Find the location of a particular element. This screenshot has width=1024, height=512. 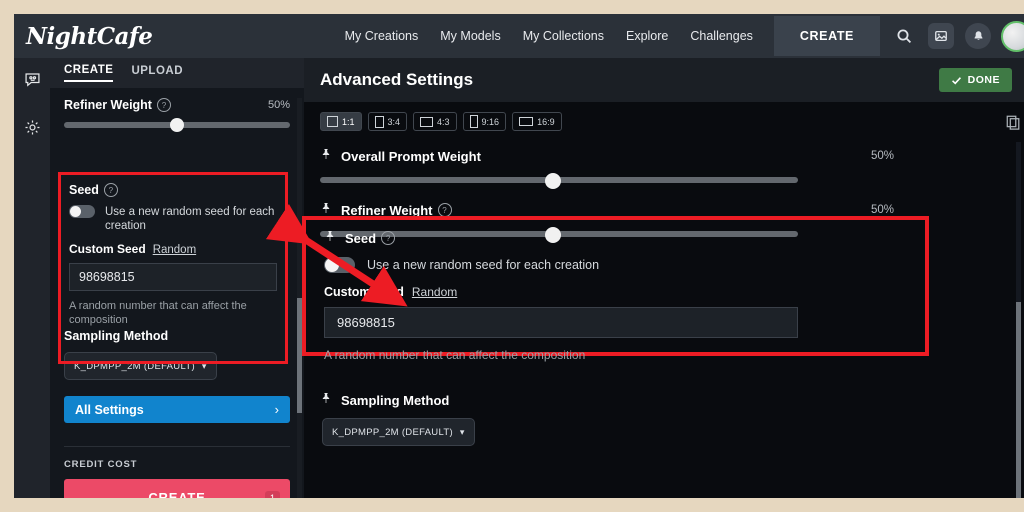

overall-prompt-weight-section: Overall Prompt Weight 50% is located at coordinates (672, 168).